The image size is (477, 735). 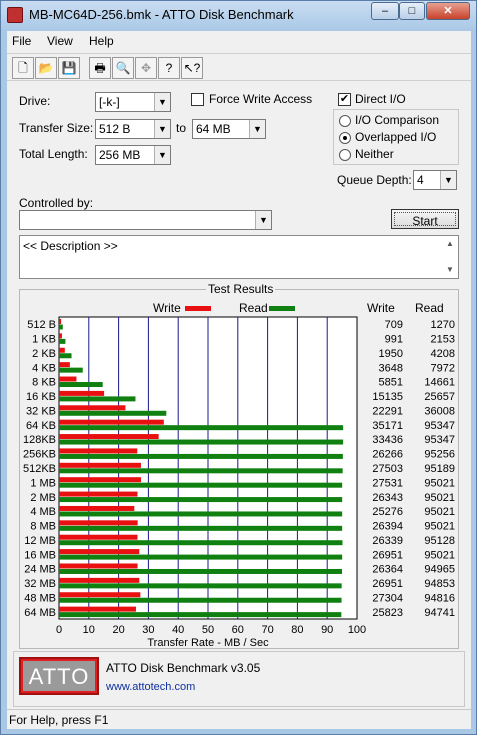 I want to click on io-comparison-label: I/O Comparison, so click(x=397, y=120).